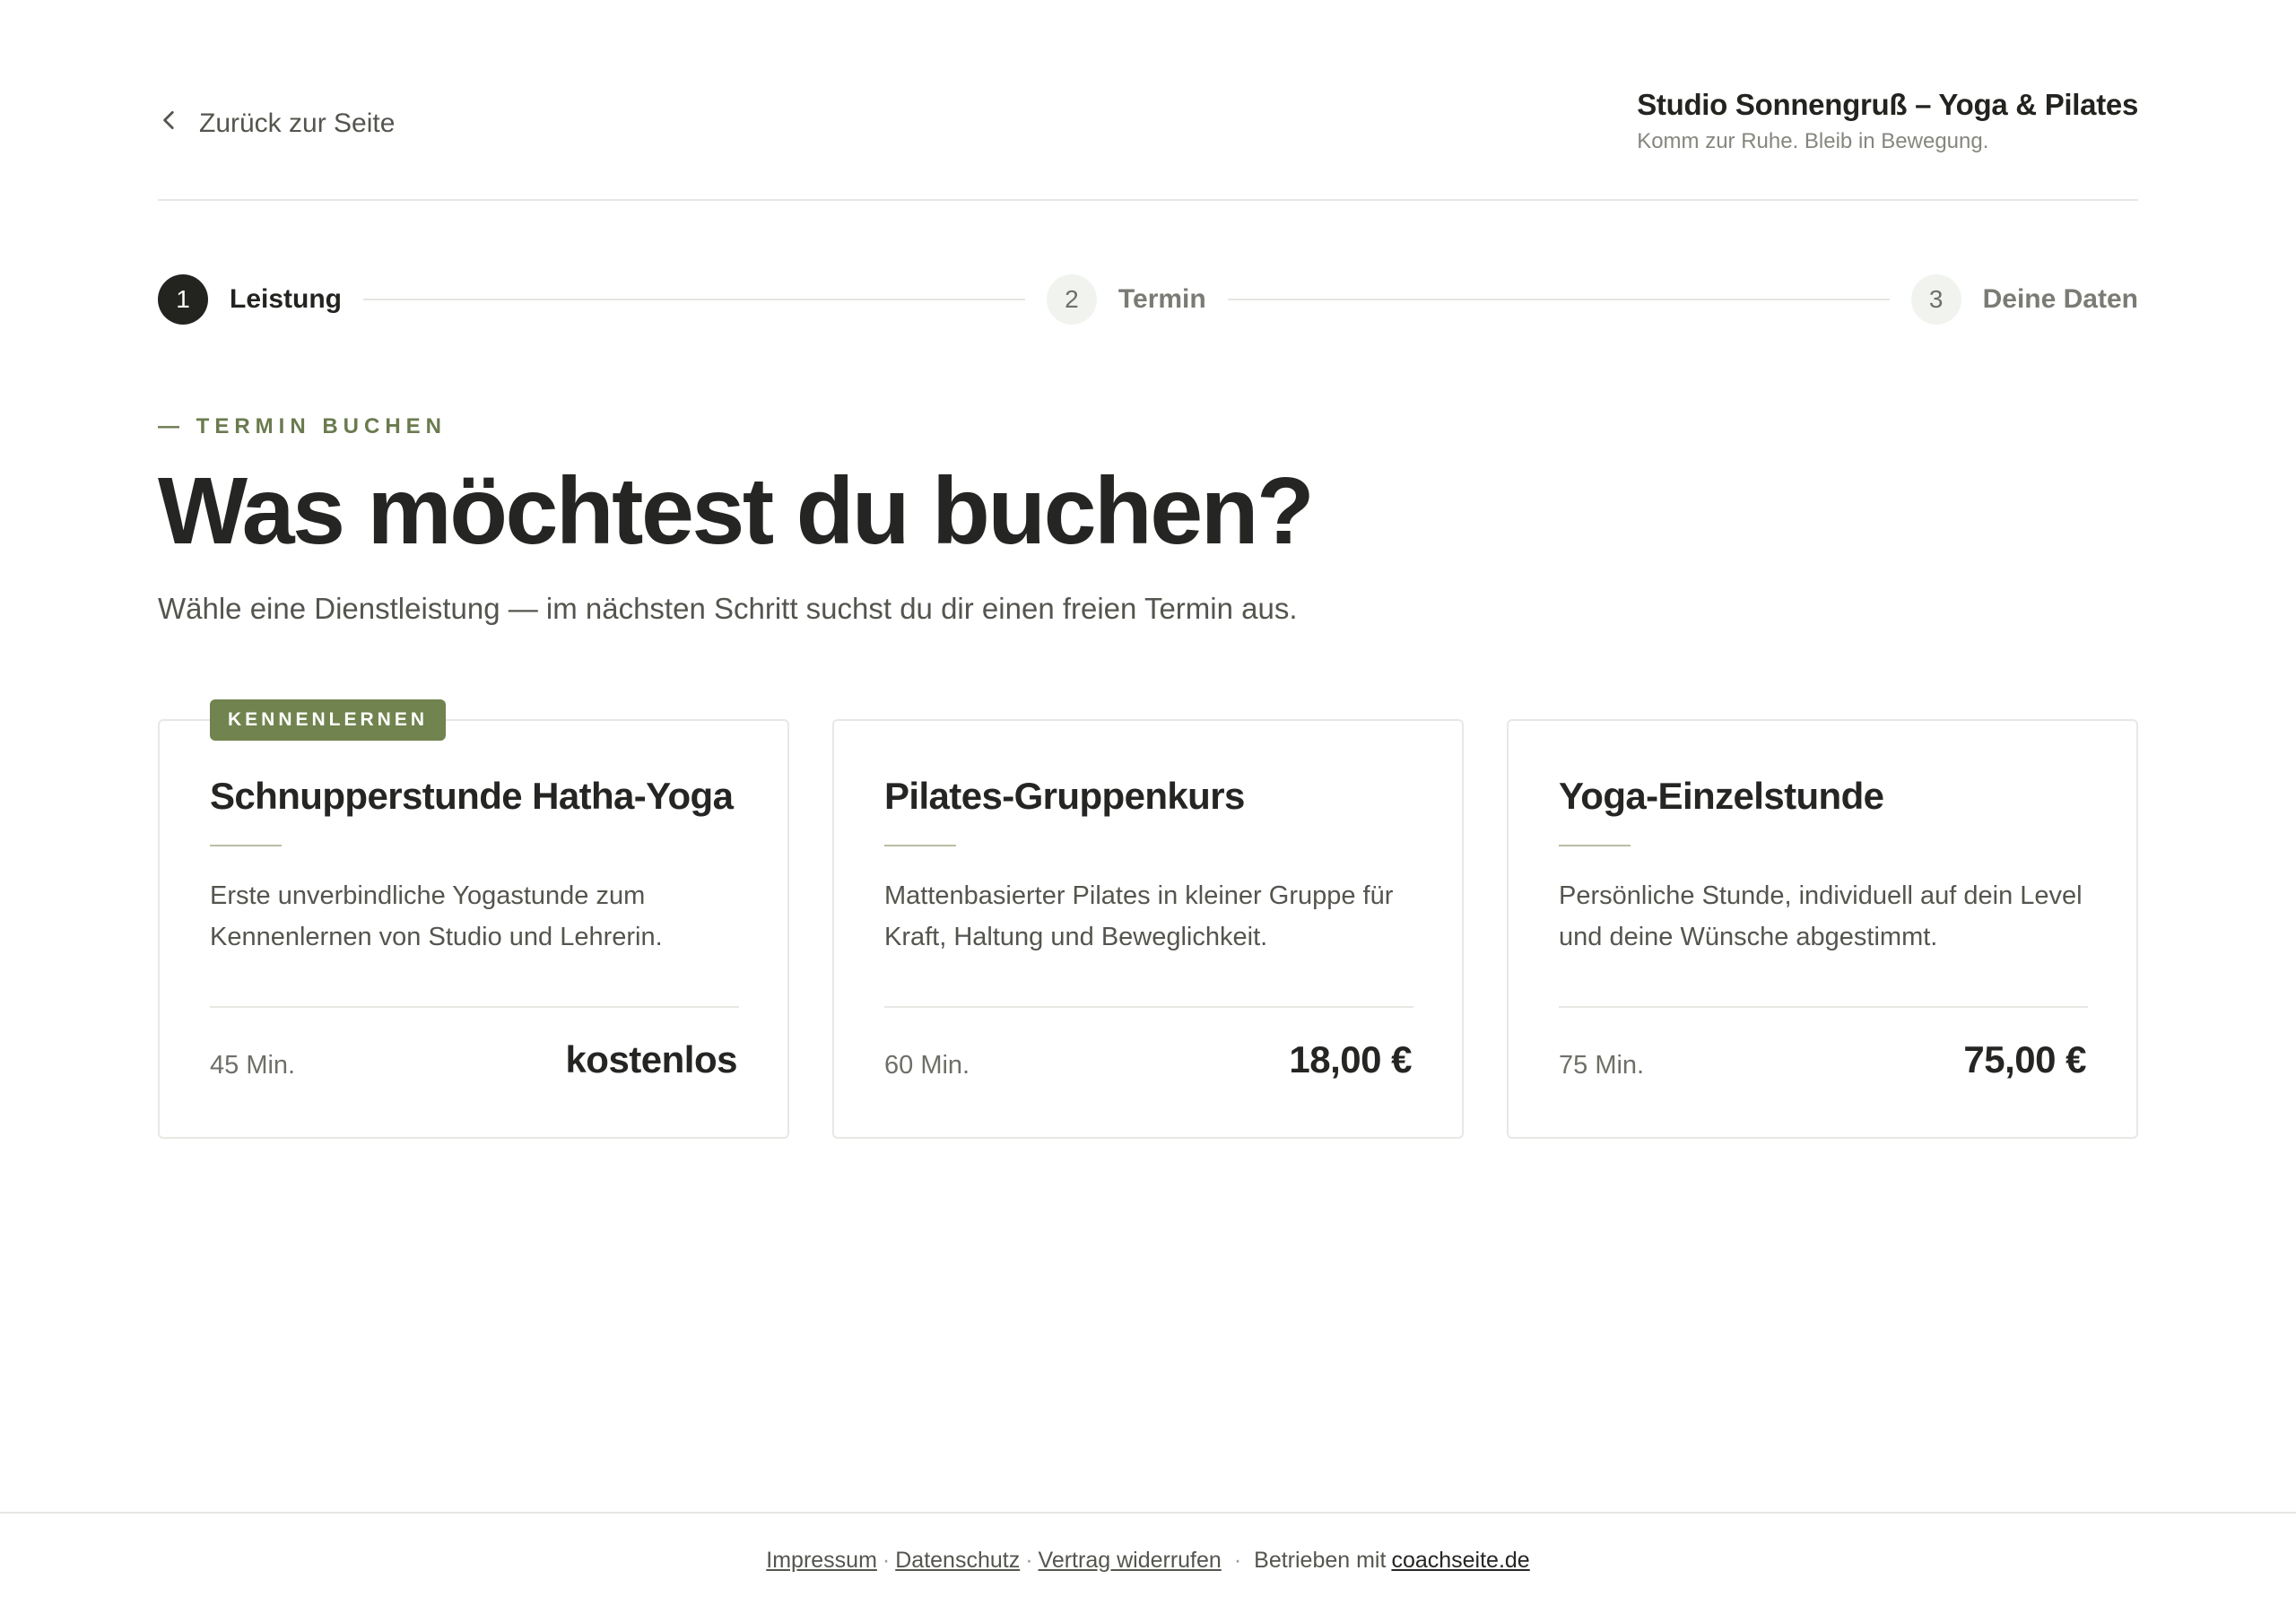 The width and height of the screenshot is (2296, 1614). Describe the element at coordinates (2024, 1059) in the screenshot. I see `service-price: 75,00 €` at that location.